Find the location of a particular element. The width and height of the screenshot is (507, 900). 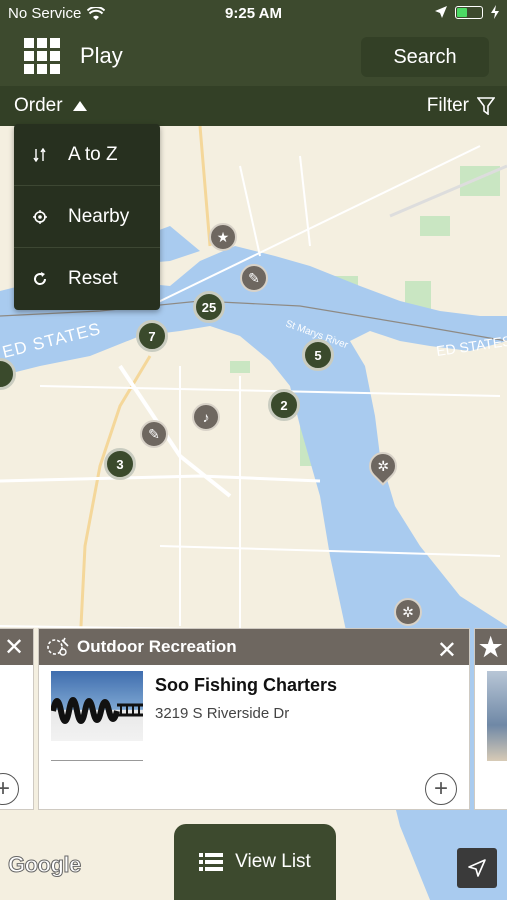

order-option-label: A to Z is located at coordinates (93, 154).